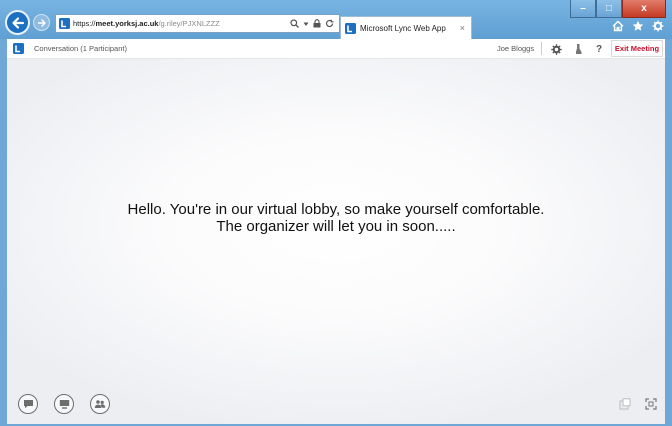 The height and width of the screenshot is (426, 672). What do you see at coordinates (294, 23) in the screenshot?
I see `search-icon` at bounding box center [294, 23].